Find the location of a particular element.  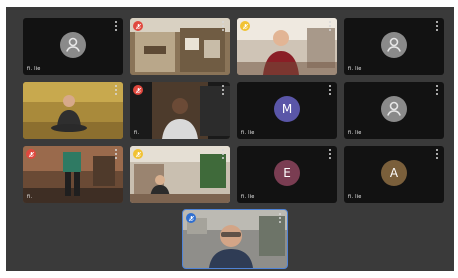

participant-tile-r1c4: fi. lie is located at coordinates (394, 46).